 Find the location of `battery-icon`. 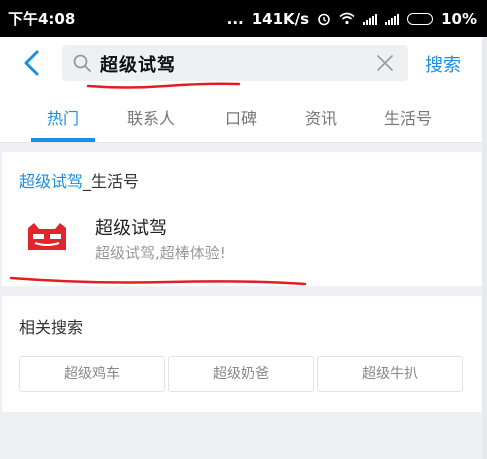

battery-icon is located at coordinates (420, 18).